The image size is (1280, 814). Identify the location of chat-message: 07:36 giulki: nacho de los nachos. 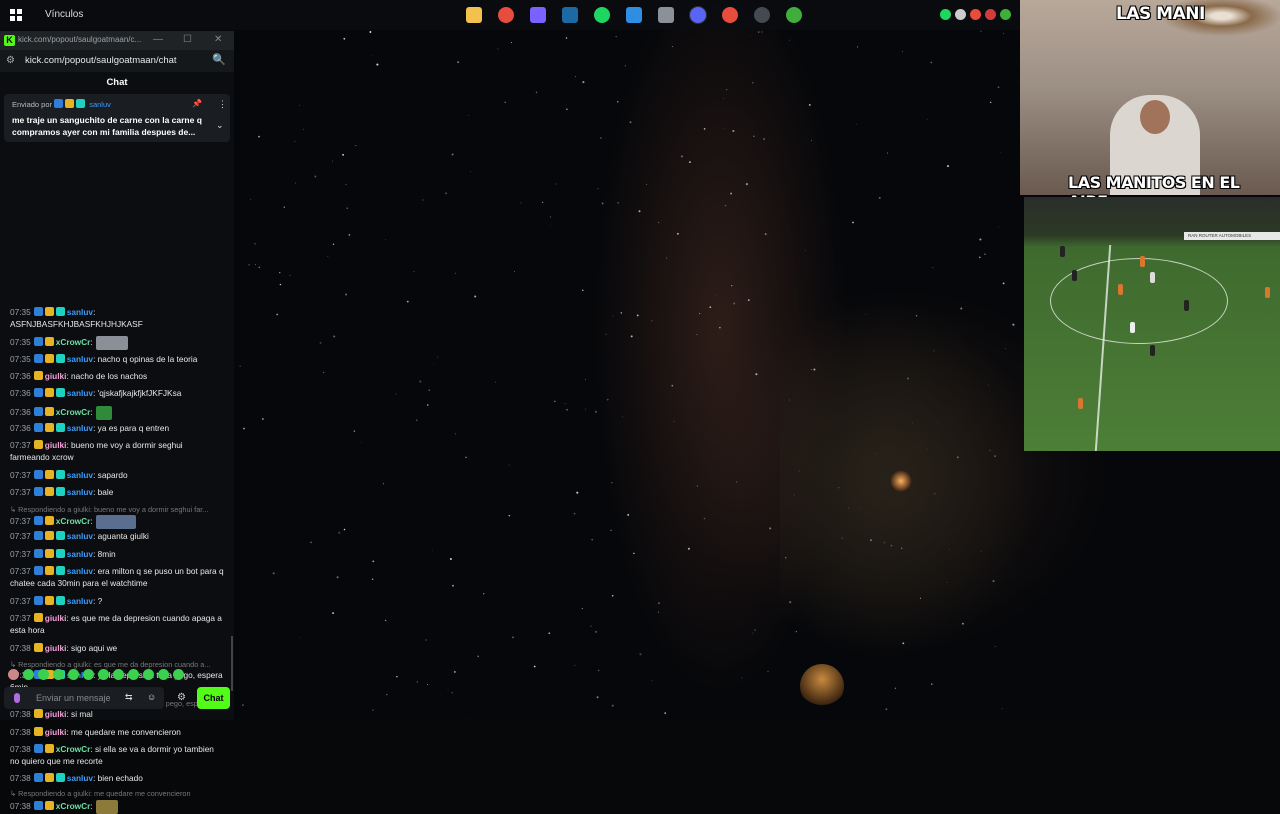
(117, 377).